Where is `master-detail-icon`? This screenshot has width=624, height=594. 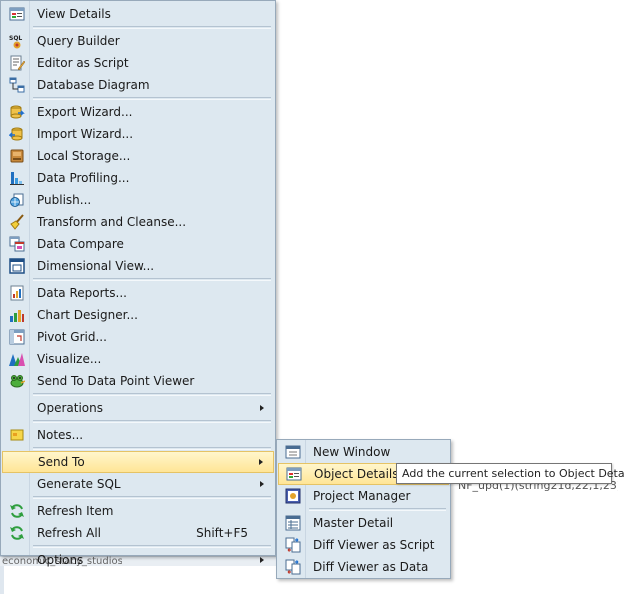 master-detail-icon is located at coordinates (293, 523).